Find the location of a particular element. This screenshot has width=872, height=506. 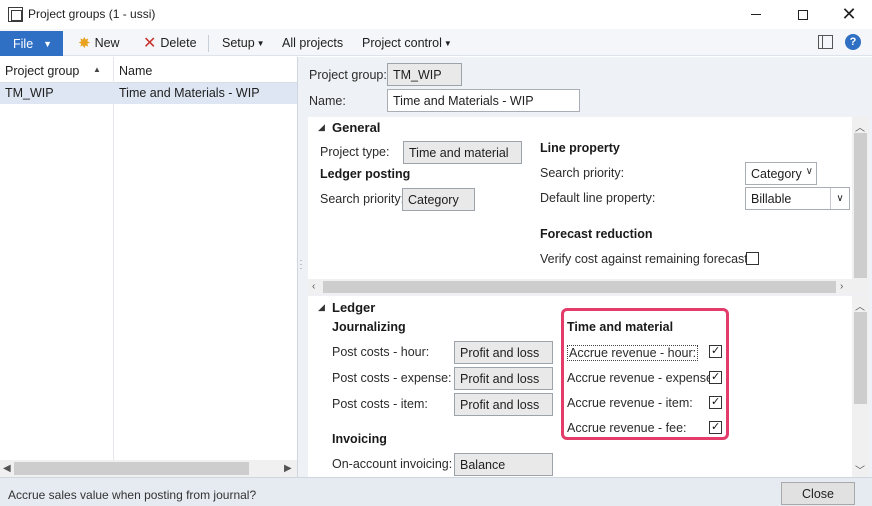

delete-button-label: Delete is located at coordinates (178, 43).